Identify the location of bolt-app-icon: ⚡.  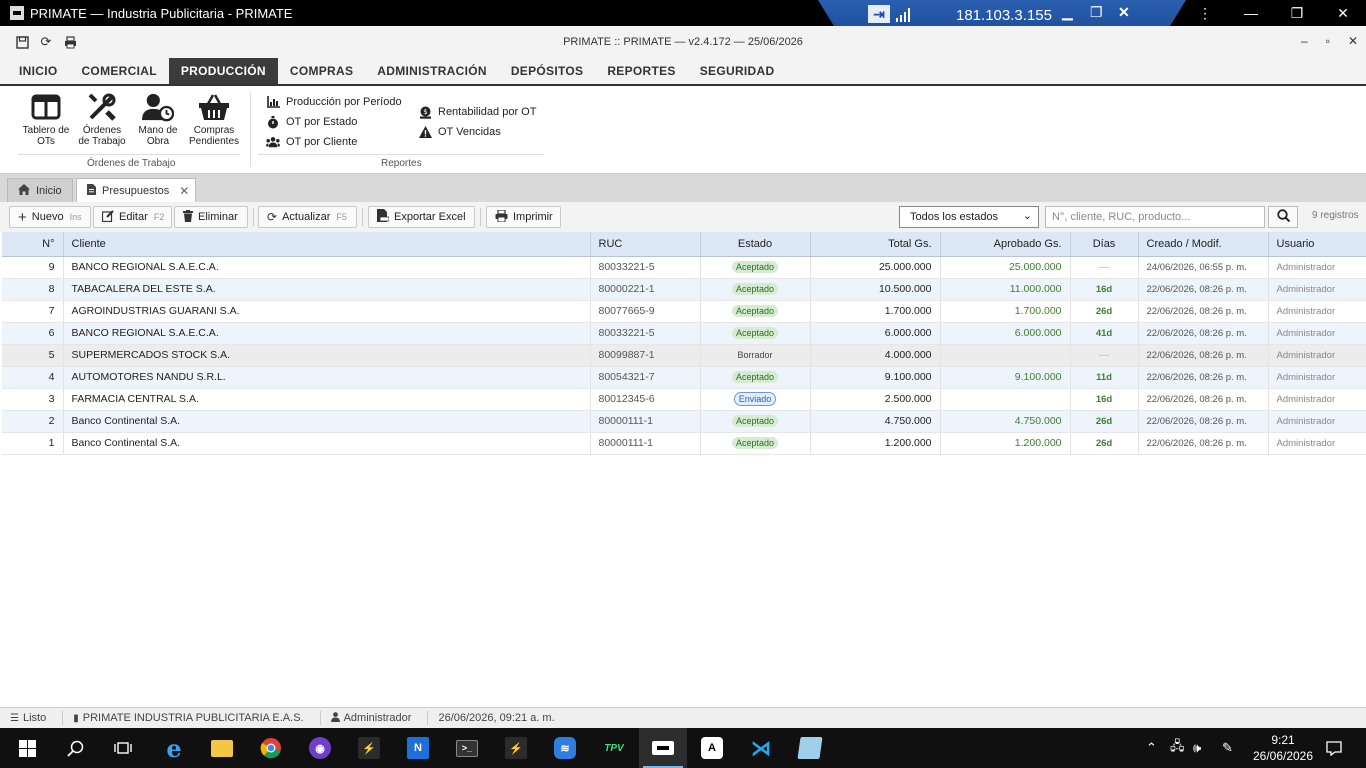
(369, 748).